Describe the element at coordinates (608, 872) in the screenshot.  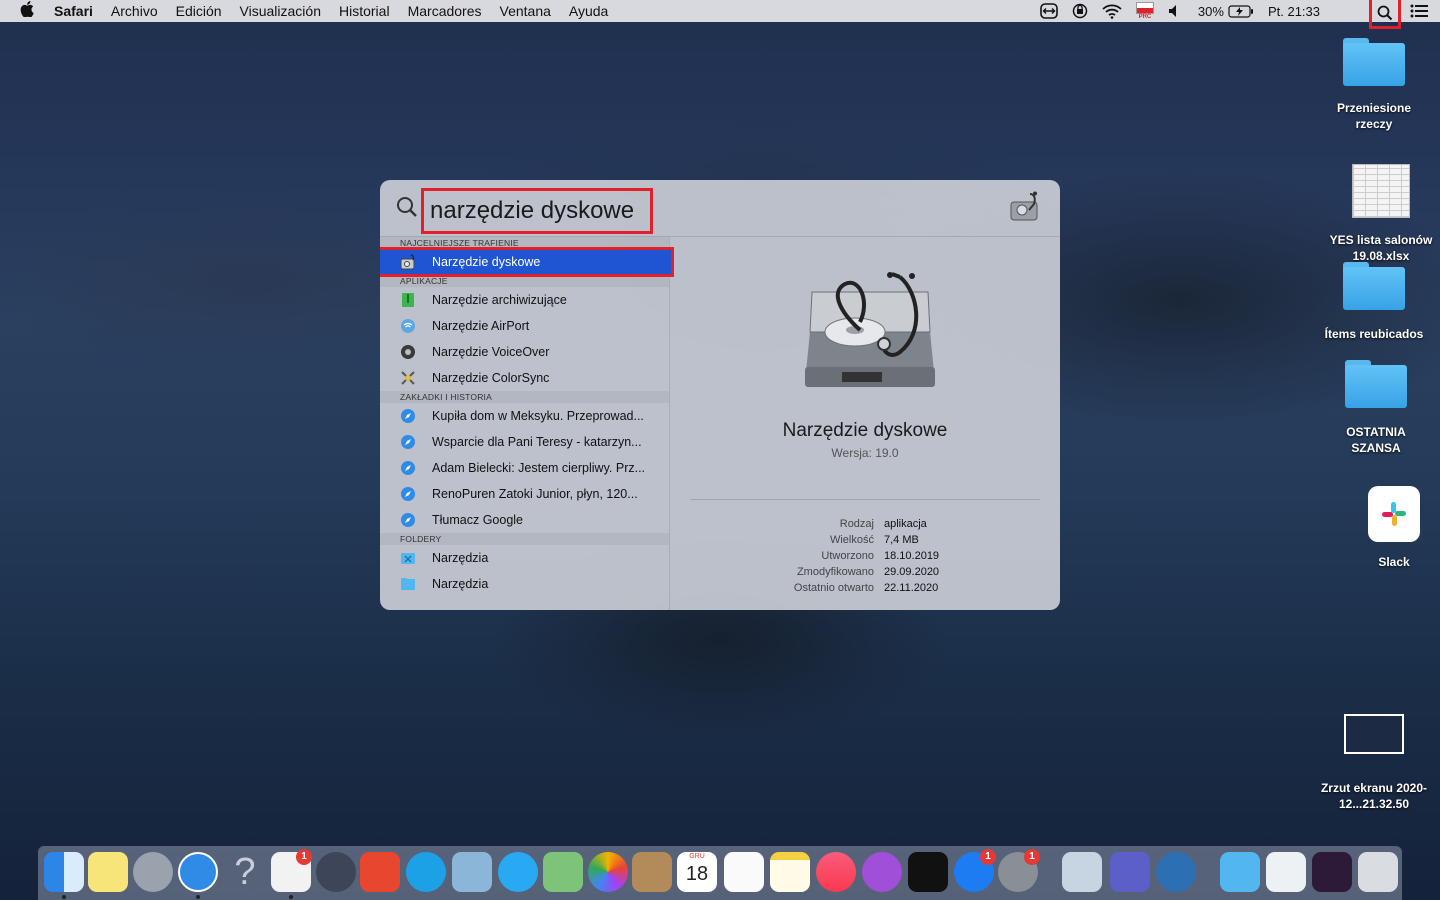
I see `photos-icon` at that location.